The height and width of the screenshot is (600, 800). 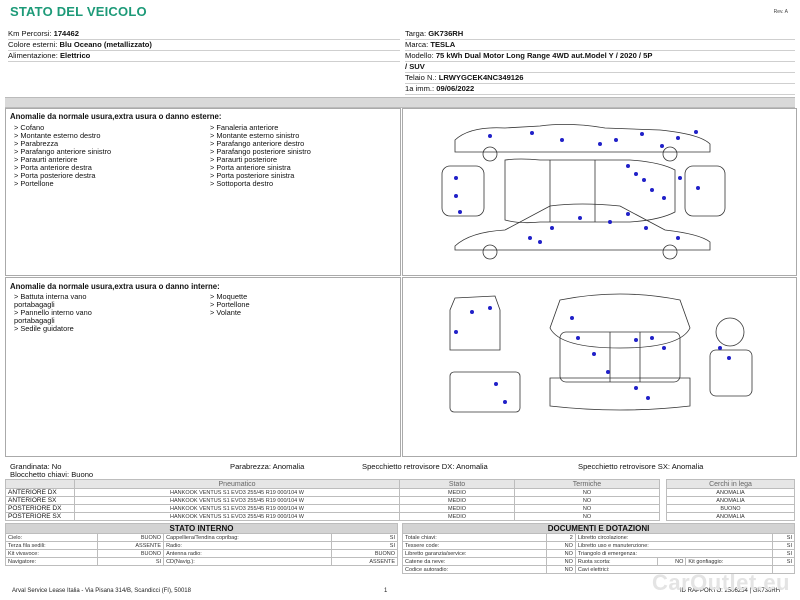 I want to click on section-divider, so click(x=400, y=102).